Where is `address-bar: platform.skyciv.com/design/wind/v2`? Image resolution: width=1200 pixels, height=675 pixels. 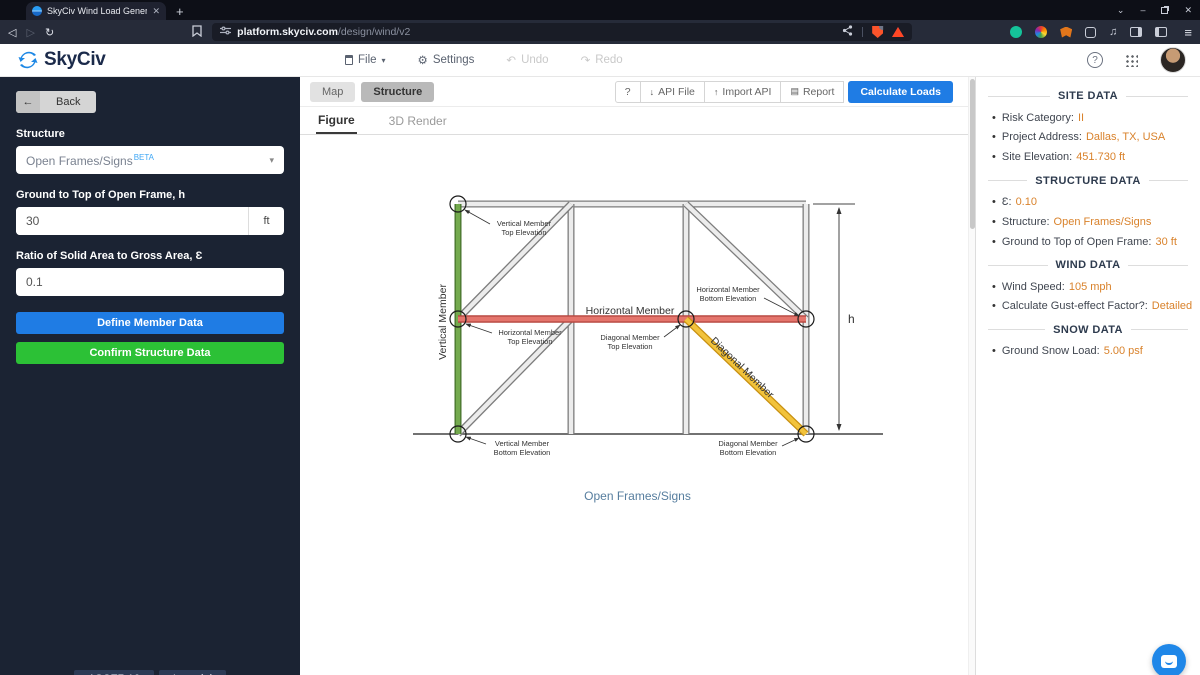 address-bar: platform.skyciv.com/design/wind/v2 is located at coordinates (562, 32).